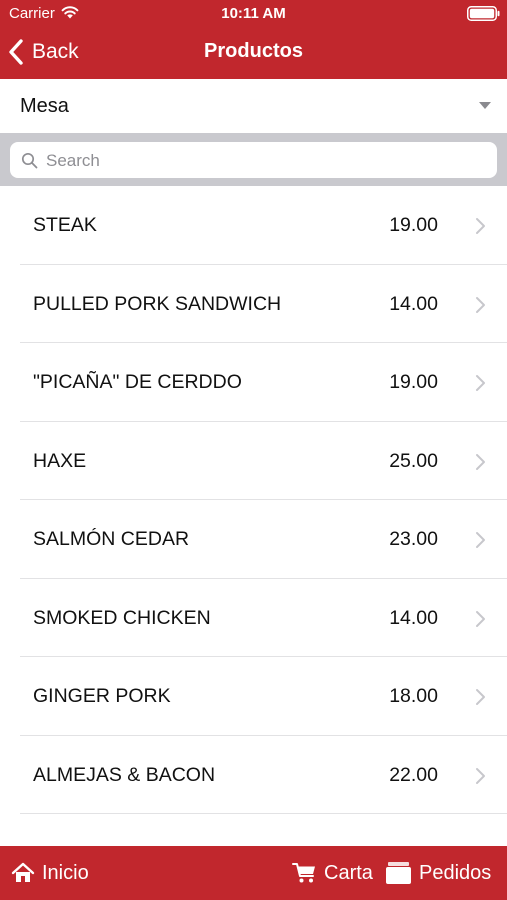 The height and width of the screenshot is (900, 507). What do you see at coordinates (124, 774) in the screenshot?
I see `product-name: ALMEJAS & BACON` at bounding box center [124, 774].